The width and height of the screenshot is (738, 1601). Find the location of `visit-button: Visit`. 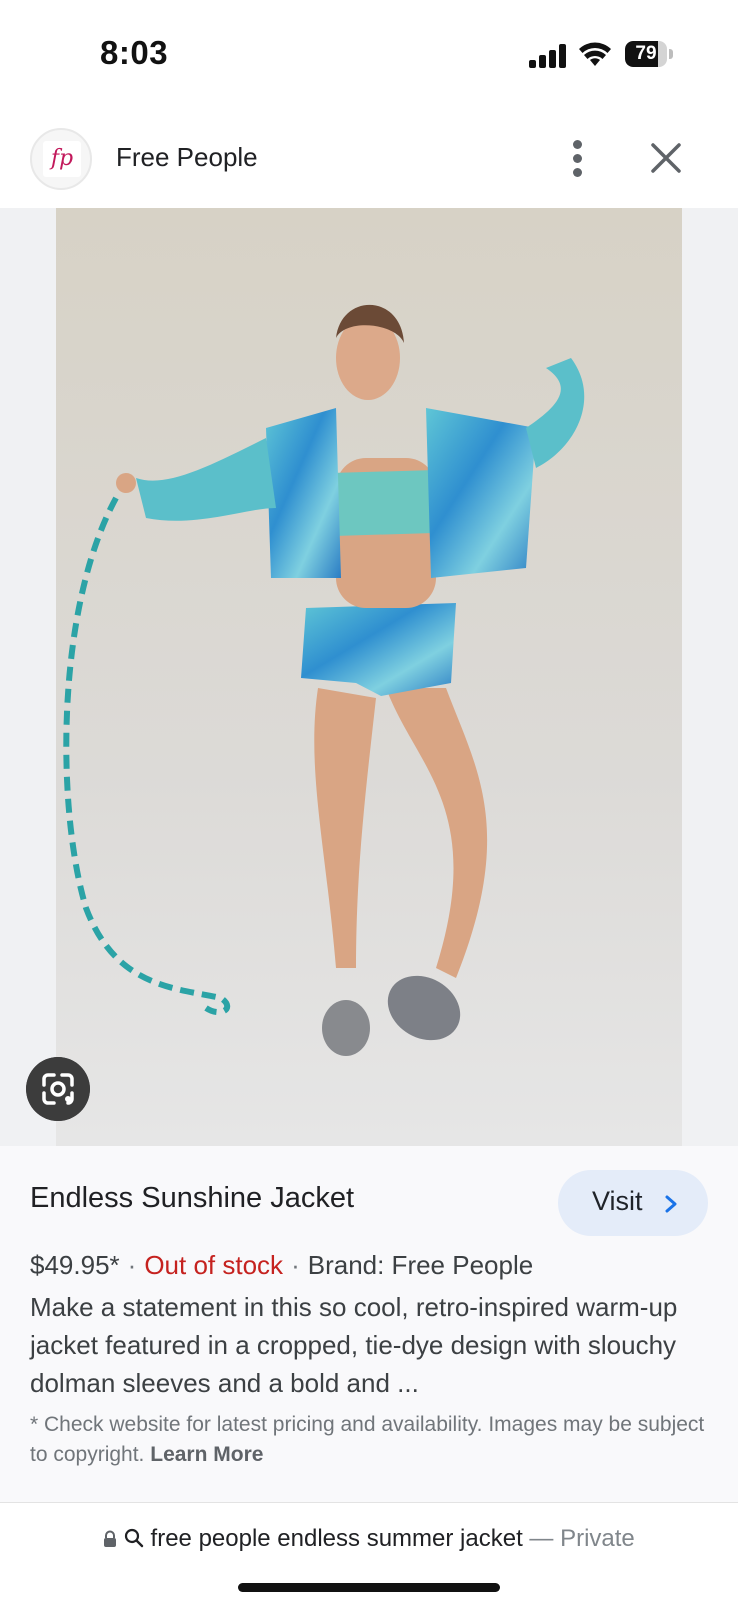

visit-button: Visit is located at coordinates (633, 1203).